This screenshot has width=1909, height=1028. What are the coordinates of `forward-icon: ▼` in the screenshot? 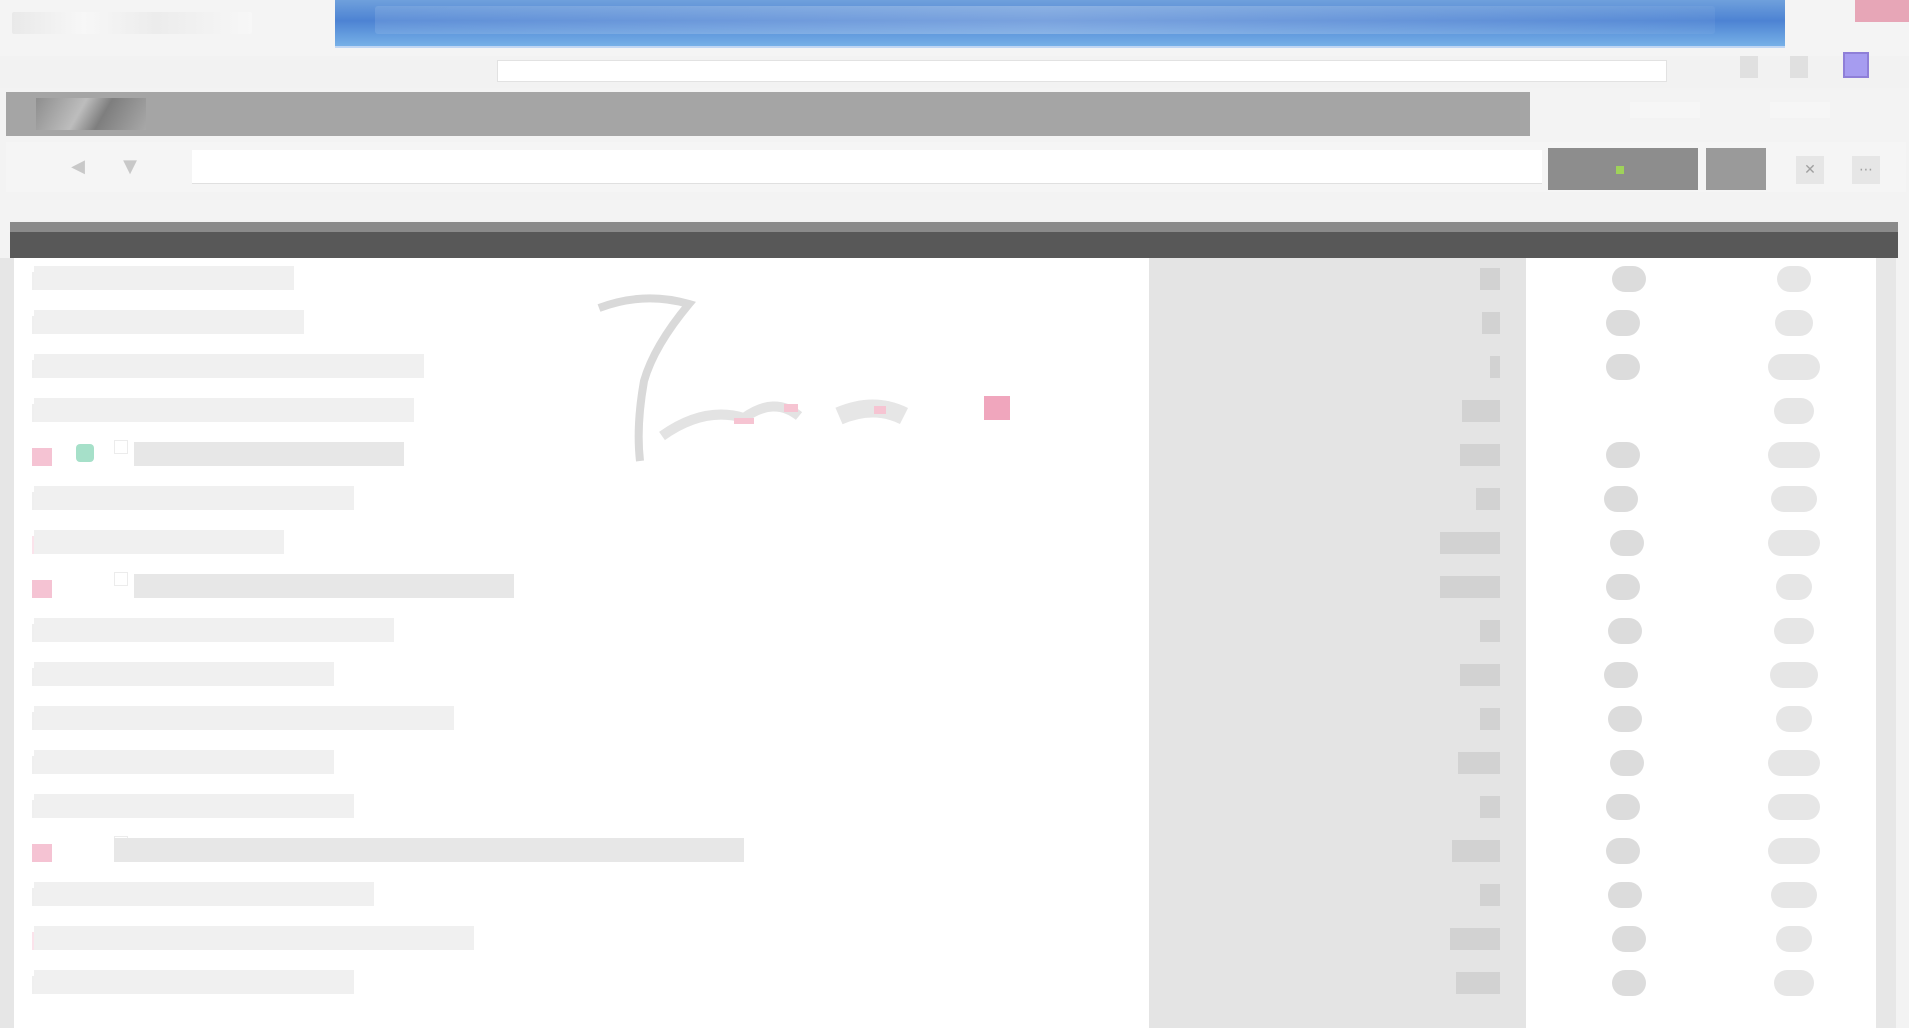 It's located at (130, 167).